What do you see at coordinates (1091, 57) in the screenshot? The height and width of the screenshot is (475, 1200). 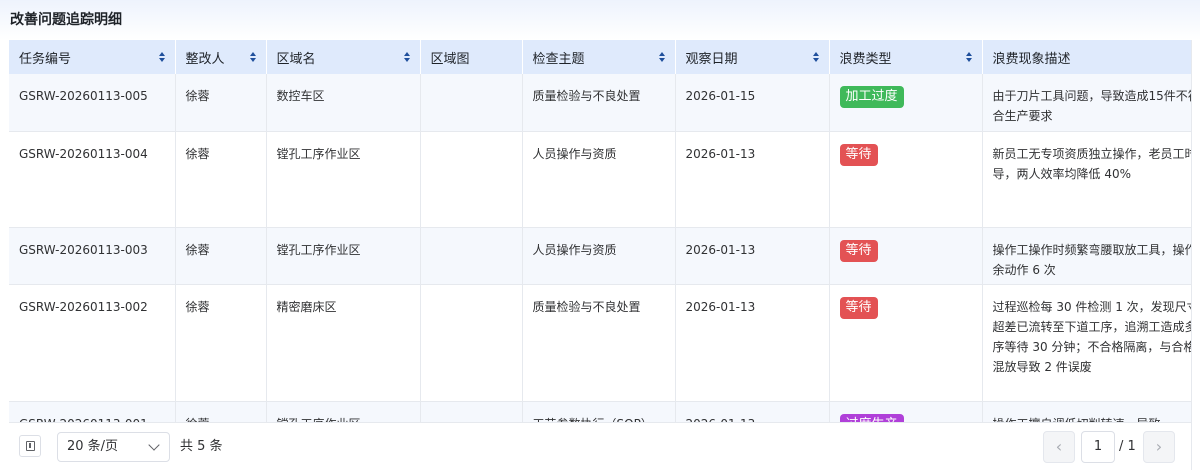 I see `column-header-description: 浪费现象描述` at bounding box center [1091, 57].